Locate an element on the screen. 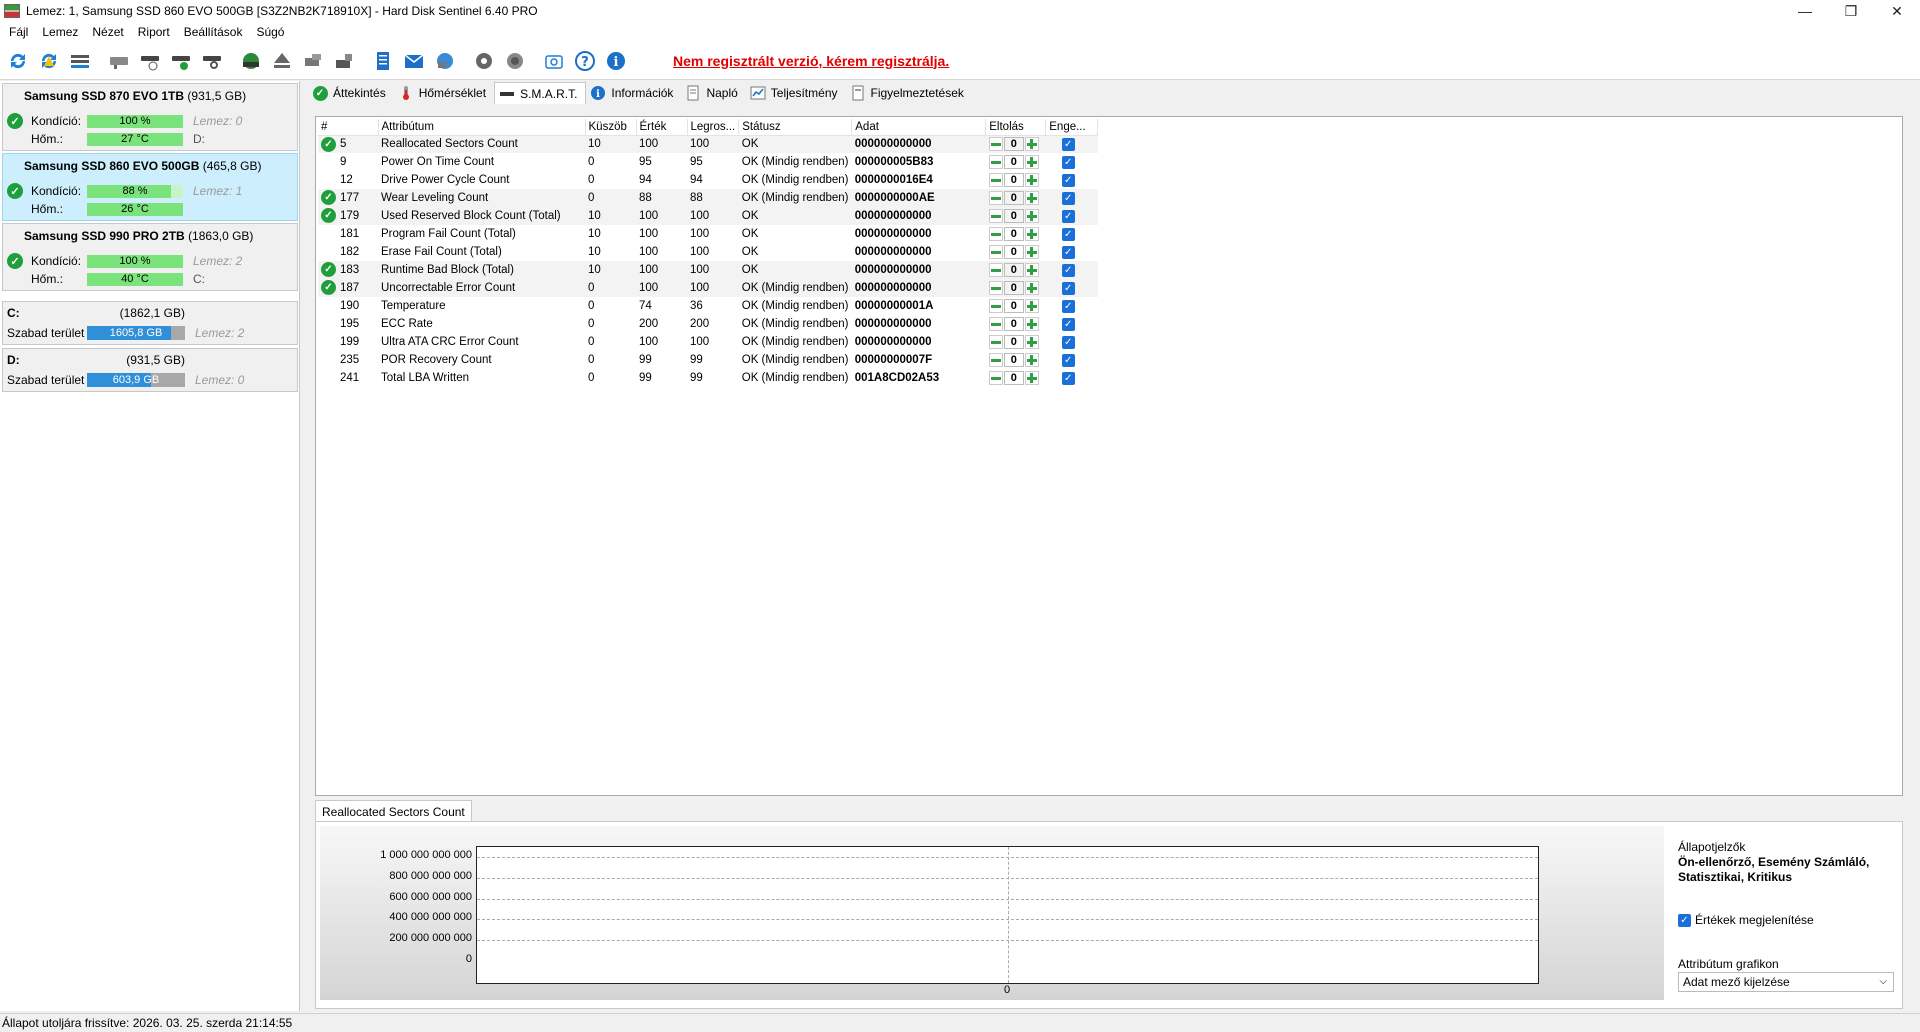 Image resolution: width=1920 pixels, height=1032 pixels. report-icon is located at coordinates (383, 61).